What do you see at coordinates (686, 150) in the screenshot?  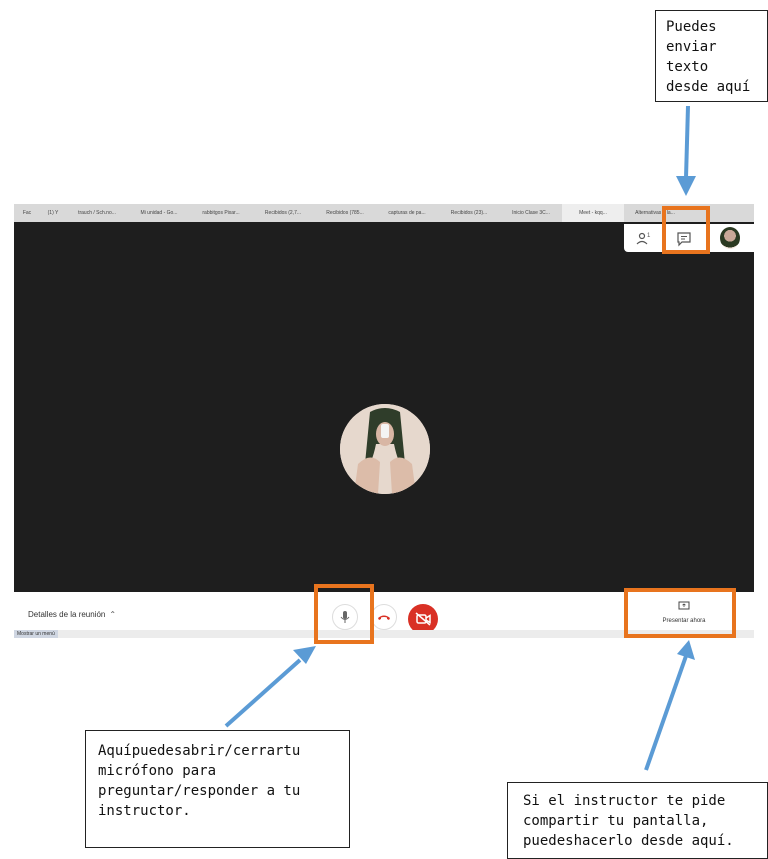 I see `arrow-to-chat` at bounding box center [686, 150].